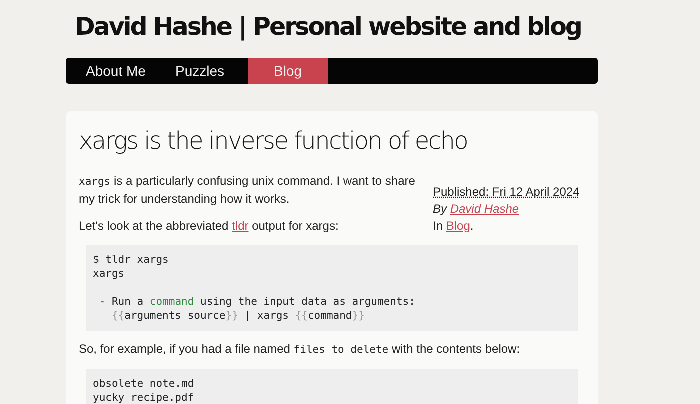 The width and height of the screenshot is (700, 404). I want to click on paragraph: Let's look at the abbreviated tldr output for xargs:, so click(209, 226).